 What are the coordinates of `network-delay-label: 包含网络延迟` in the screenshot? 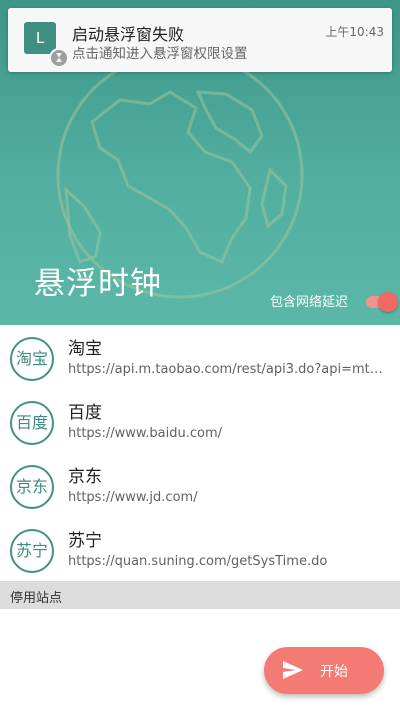 It's located at (309, 302).